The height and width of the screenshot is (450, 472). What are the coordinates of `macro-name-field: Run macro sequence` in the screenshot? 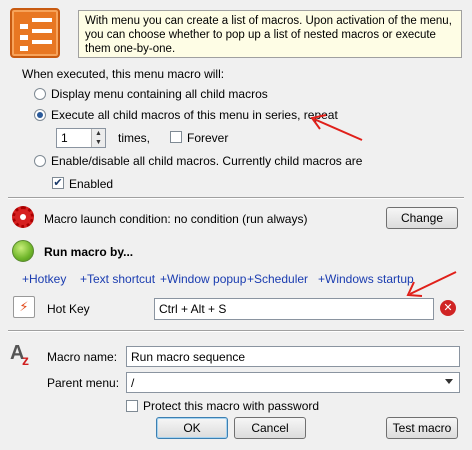 It's located at (293, 356).